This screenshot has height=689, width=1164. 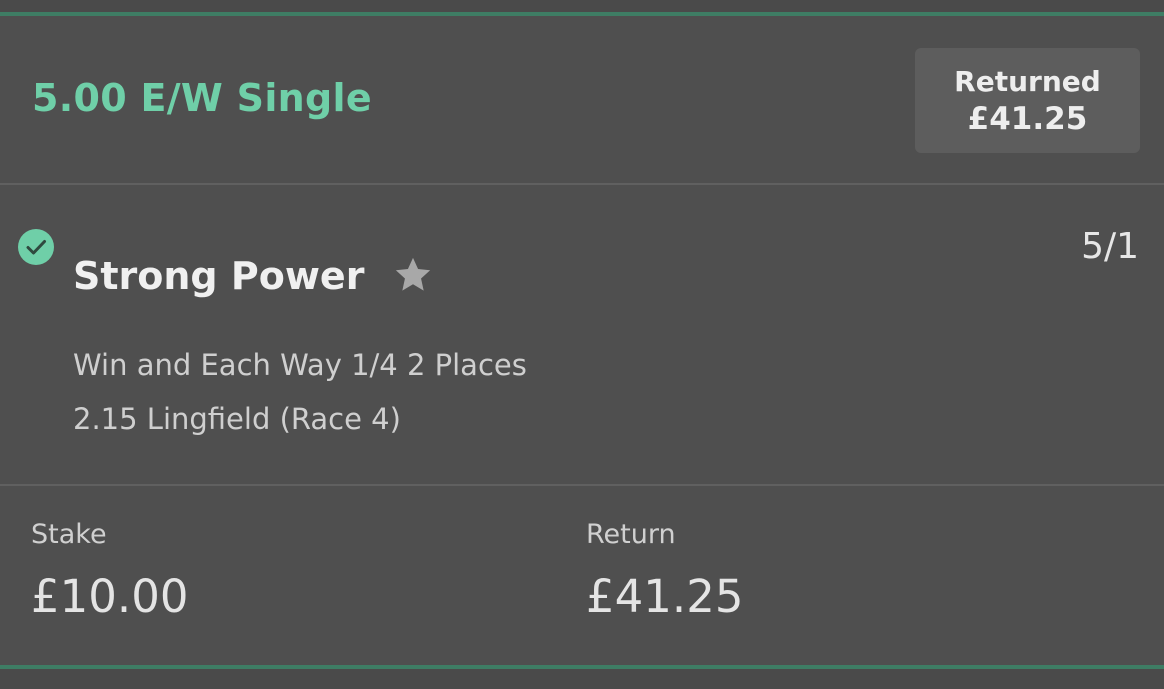 I want to click on returned-badge: Returned £41.25, so click(x=1027, y=100).